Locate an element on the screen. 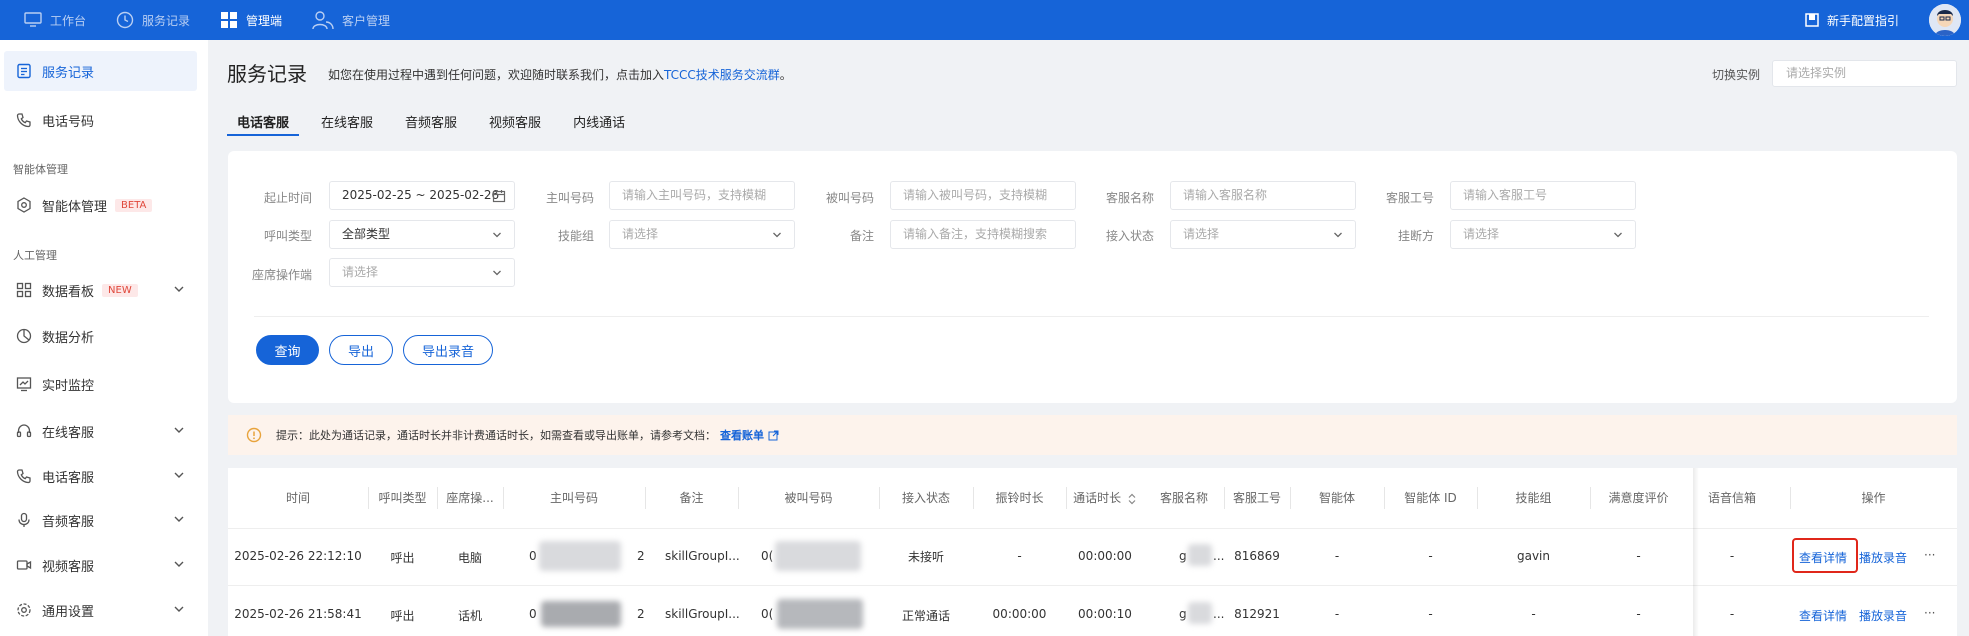 The height and width of the screenshot is (636, 1969). topnav-item-admin: 管理端 is located at coordinates (251, 20).